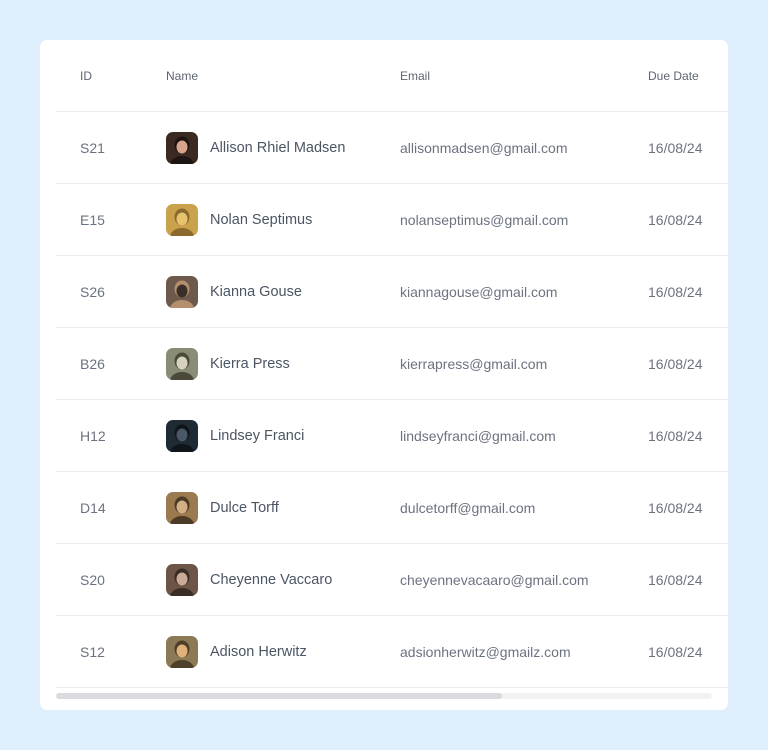 The image size is (768, 750). Describe the element at coordinates (256, 292) in the screenshot. I see `person-name: Kianna Gouse` at that location.